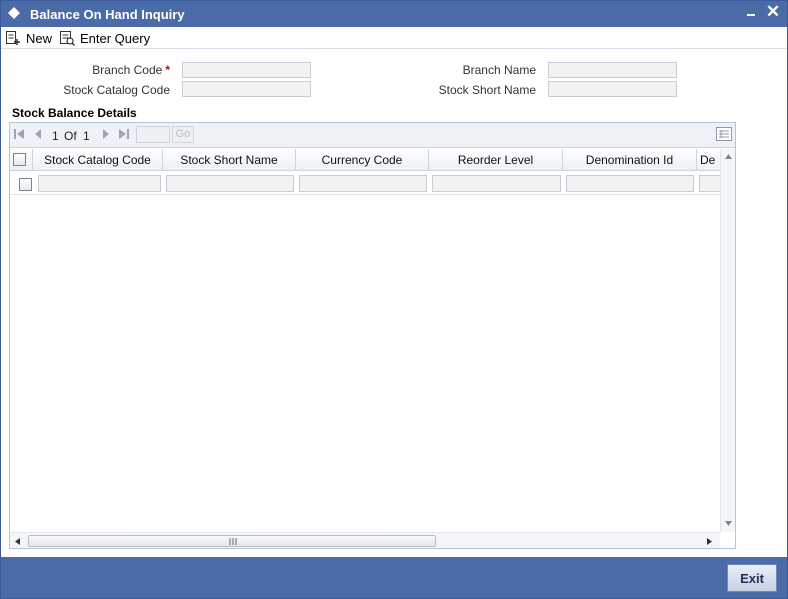 The height and width of the screenshot is (599, 788). What do you see at coordinates (183, 134) in the screenshot?
I see `go-button: Go` at bounding box center [183, 134].